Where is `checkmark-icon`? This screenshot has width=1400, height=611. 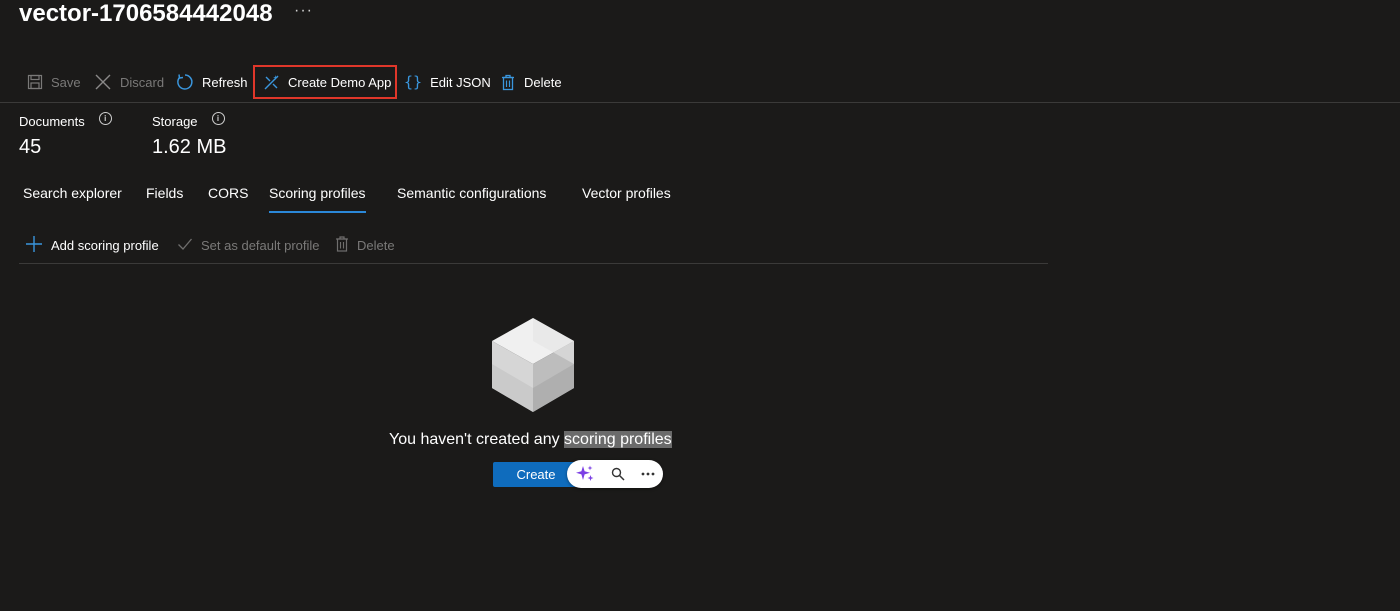
checkmark-icon is located at coordinates (185, 245).